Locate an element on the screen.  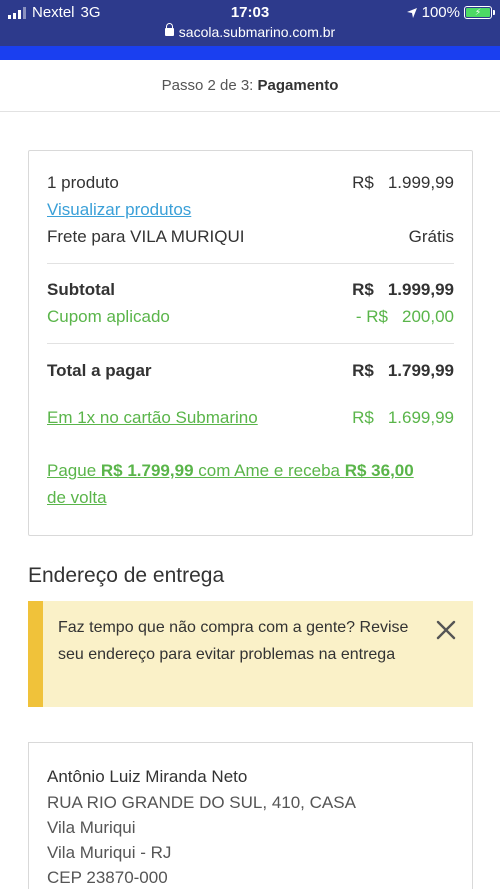
products-row: 1 produto R$ 1.999,99 is located at coordinates (250, 183).